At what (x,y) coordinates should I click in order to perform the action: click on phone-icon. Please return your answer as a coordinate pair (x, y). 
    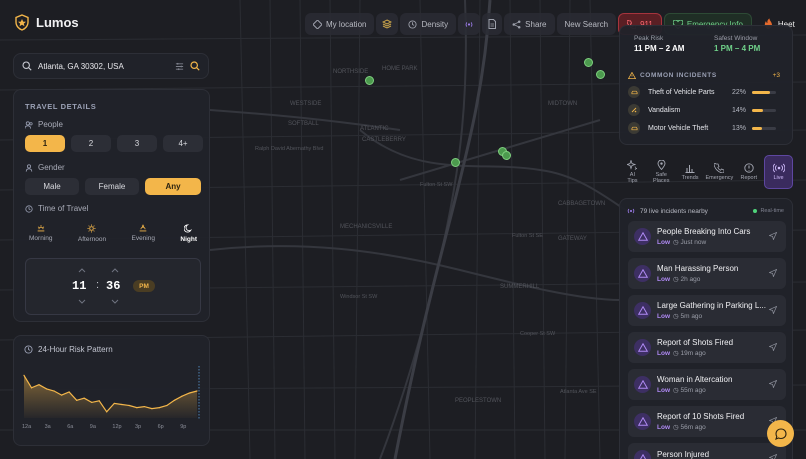
    Looking at the image, I should click on (719, 168).